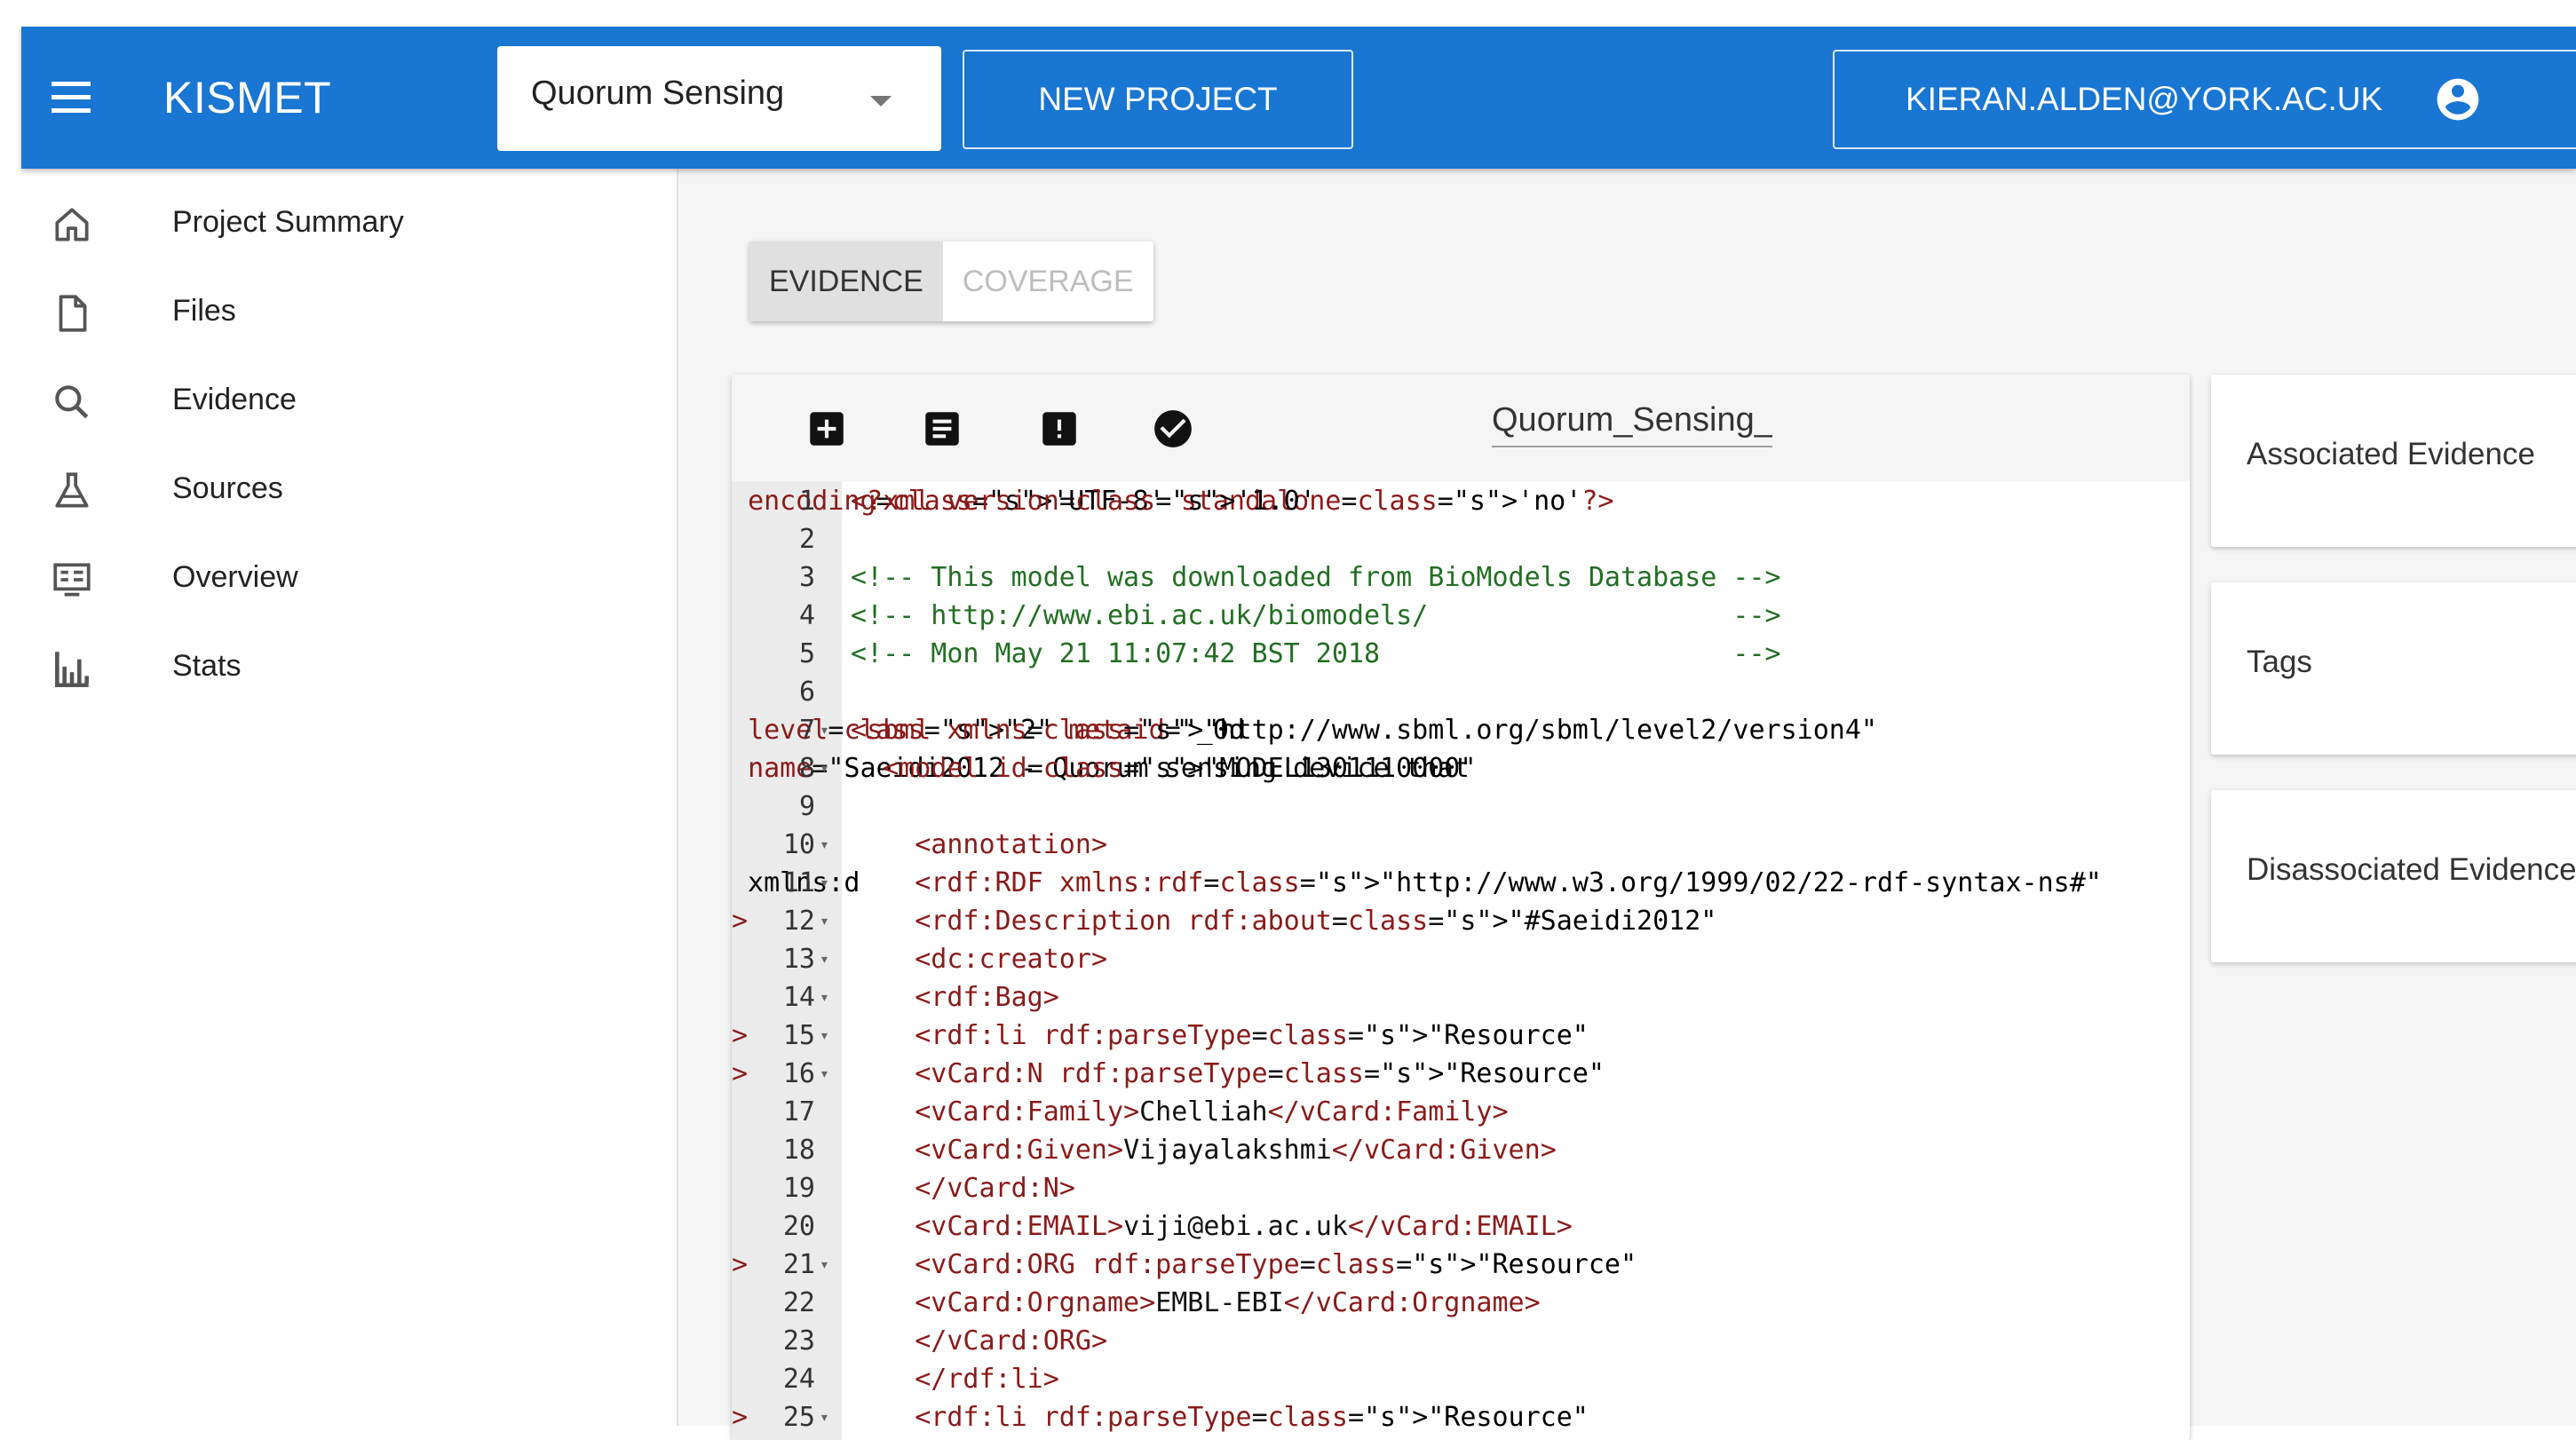 The width and height of the screenshot is (2576, 1440). What do you see at coordinates (1173, 429) in the screenshot?
I see `check-circle-icon` at bounding box center [1173, 429].